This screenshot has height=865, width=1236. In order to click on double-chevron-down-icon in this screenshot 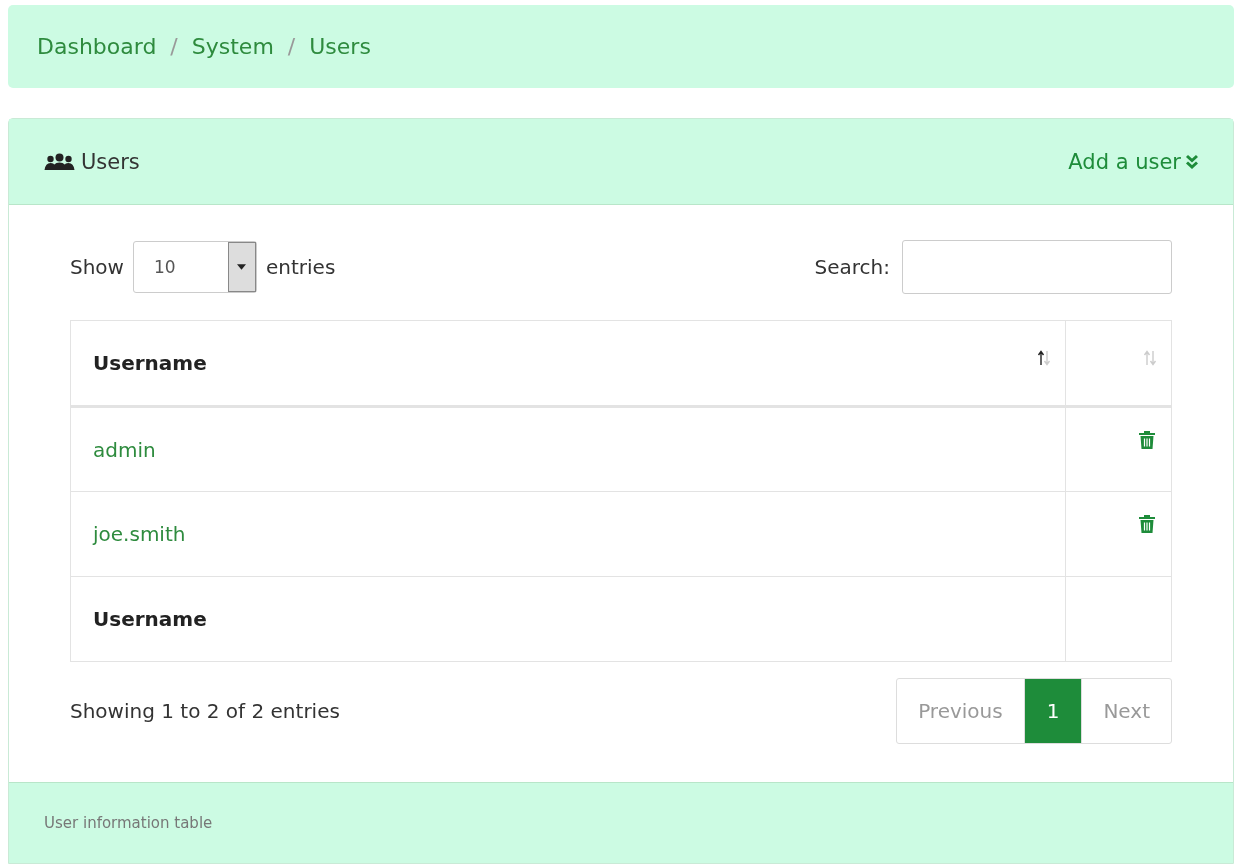, I will do `click(1192, 161)`.